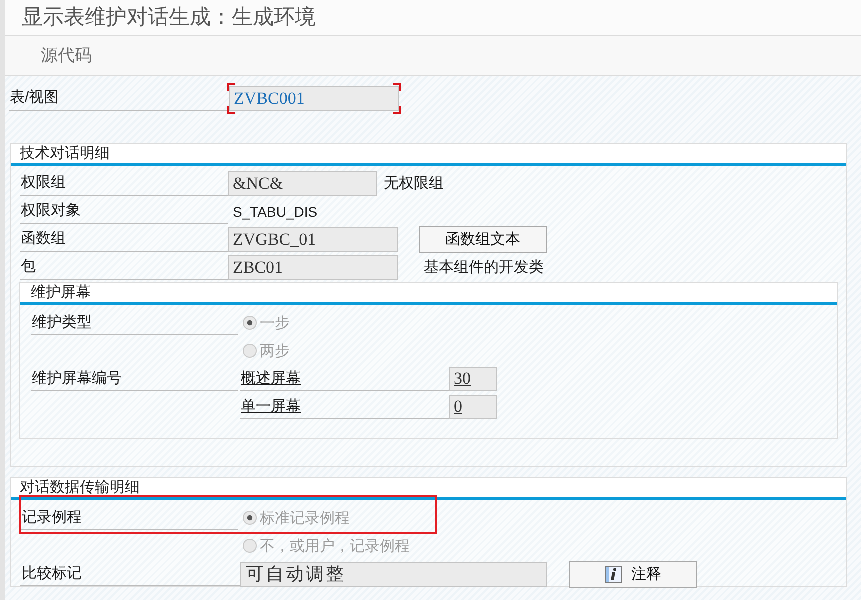  What do you see at coordinates (414, 183) in the screenshot?
I see `field-description: 无权限组` at bounding box center [414, 183].